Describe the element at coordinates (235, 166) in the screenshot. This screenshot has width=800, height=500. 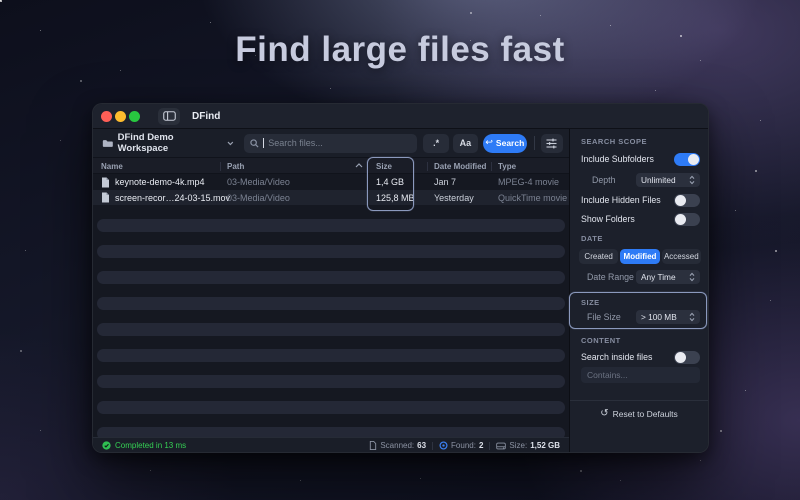
I see `column-header-path: Path` at that location.